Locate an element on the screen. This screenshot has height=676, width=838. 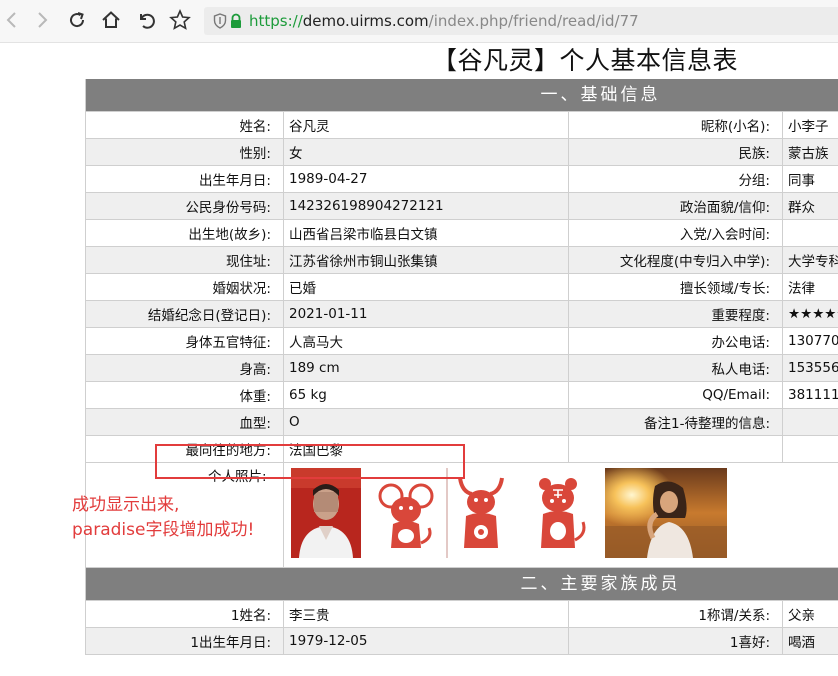
field-label: 公民身份号码: is located at coordinates (184, 206).